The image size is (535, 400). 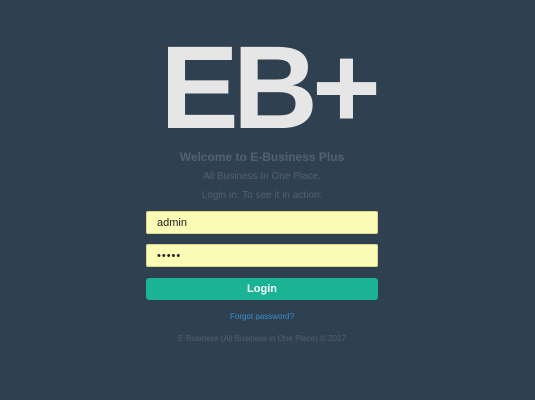 What do you see at coordinates (270, 88) in the screenshot?
I see `app-logo: EB+` at bounding box center [270, 88].